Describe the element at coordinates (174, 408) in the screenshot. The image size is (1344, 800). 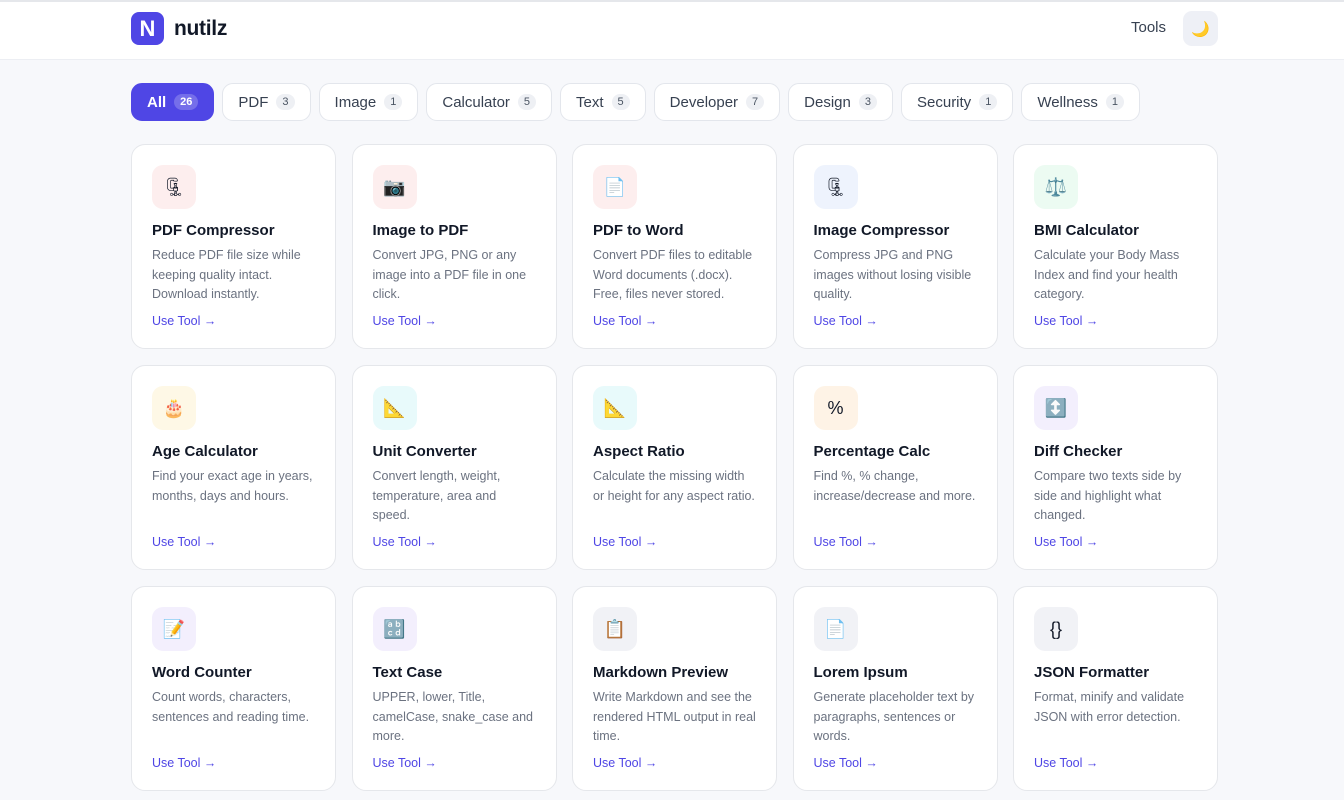
I see `cake-icon: 🎂` at that location.